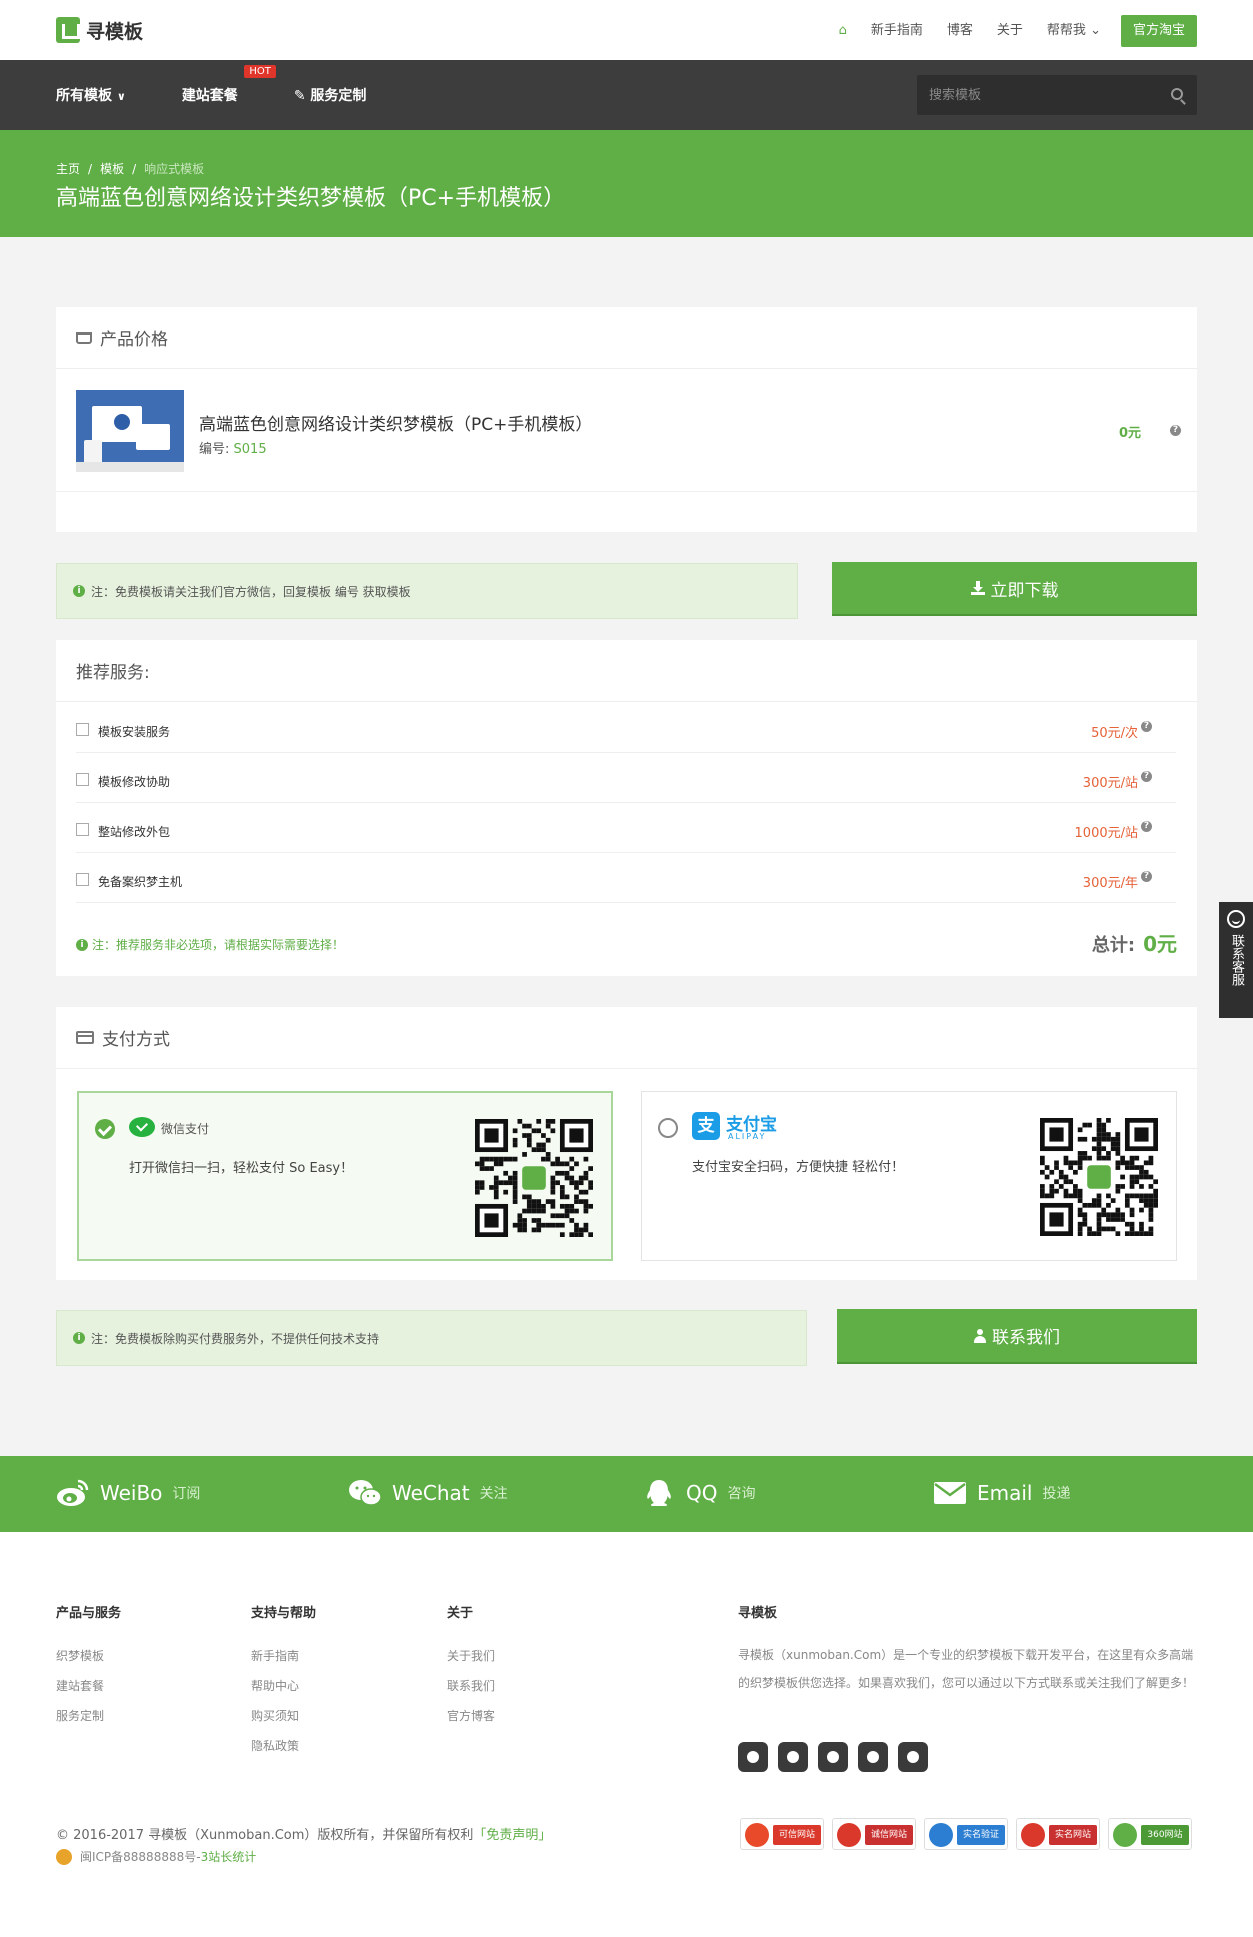  What do you see at coordinates (782, 1834) in the screenshot?
I see `cert-badge: 可信网站` at bounding box center [782, 1834].